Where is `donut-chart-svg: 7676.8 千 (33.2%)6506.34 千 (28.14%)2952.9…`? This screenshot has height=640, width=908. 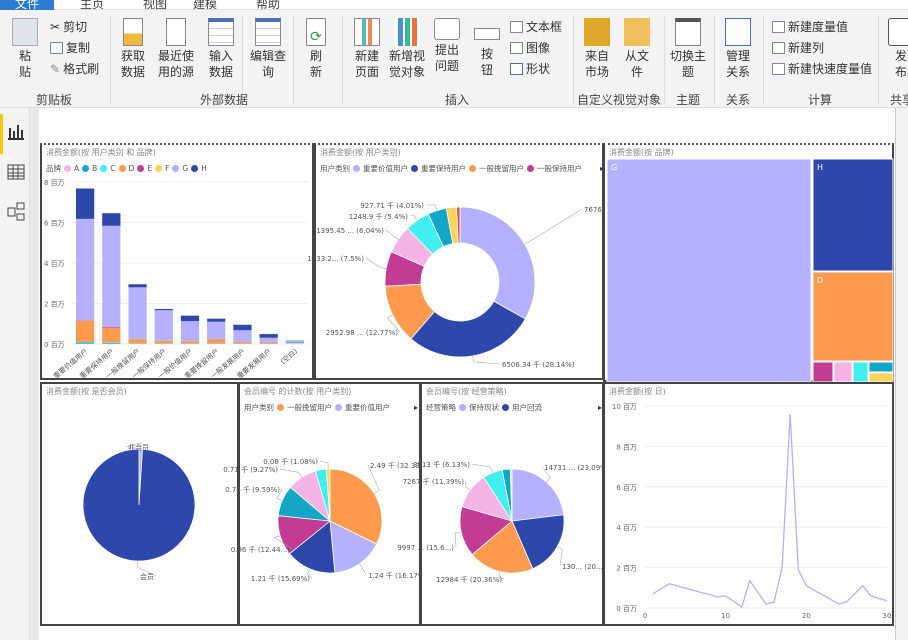
donut-chart-svg: 7676.8 千 (33.2%)6506.34 千 (28.14%)2952.9… is located at coordinates (477, 285).